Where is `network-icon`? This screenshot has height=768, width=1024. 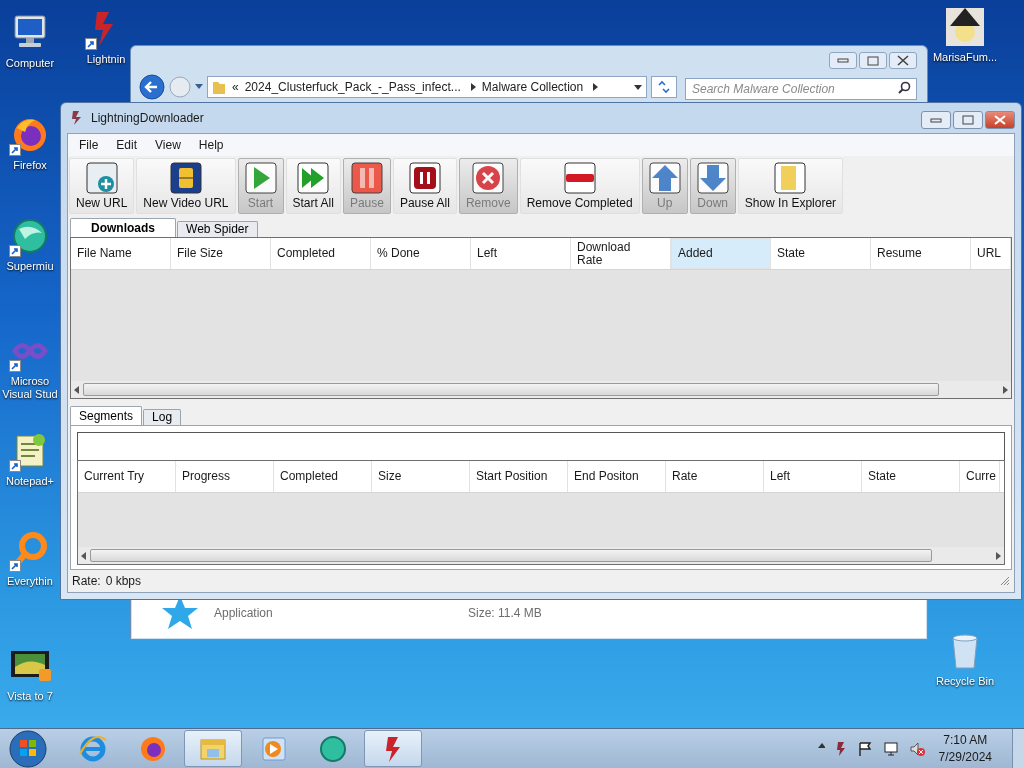 network-icon is located at coordinates (890, 748).